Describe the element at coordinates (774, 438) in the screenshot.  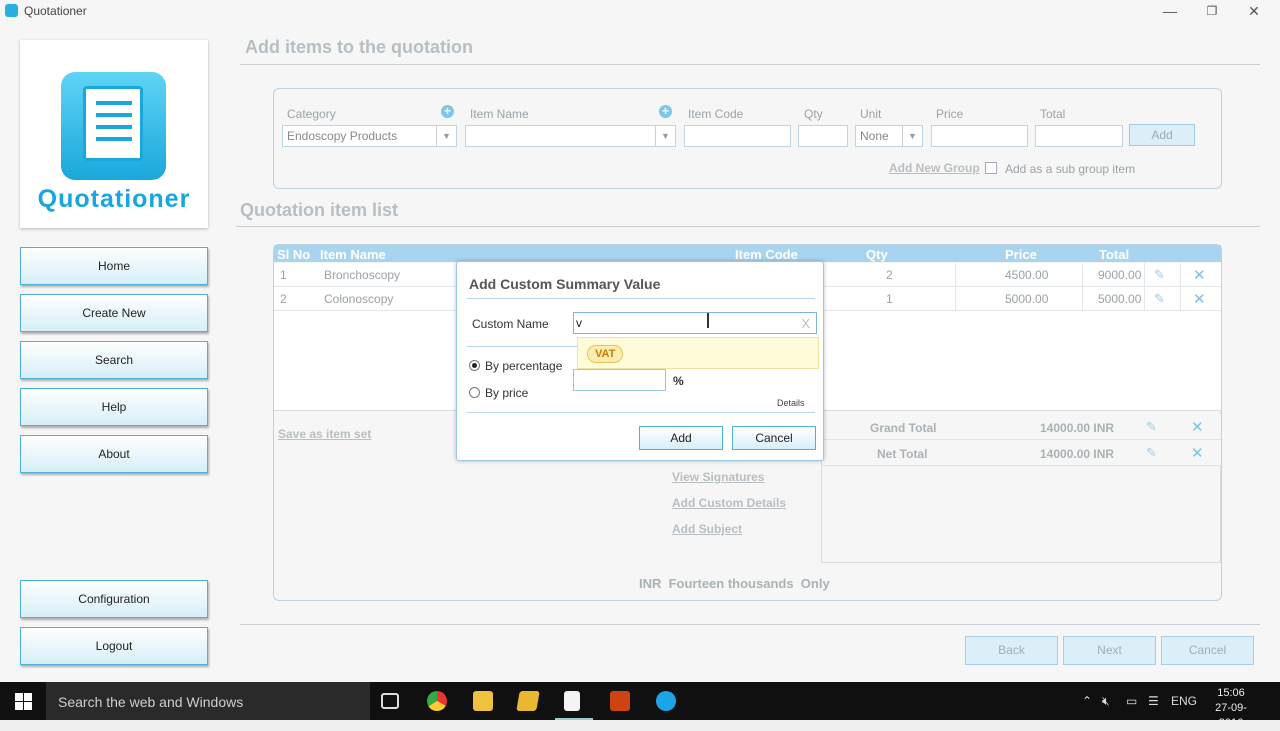
I see `dialog-cancel-button: Cancel` at that location.